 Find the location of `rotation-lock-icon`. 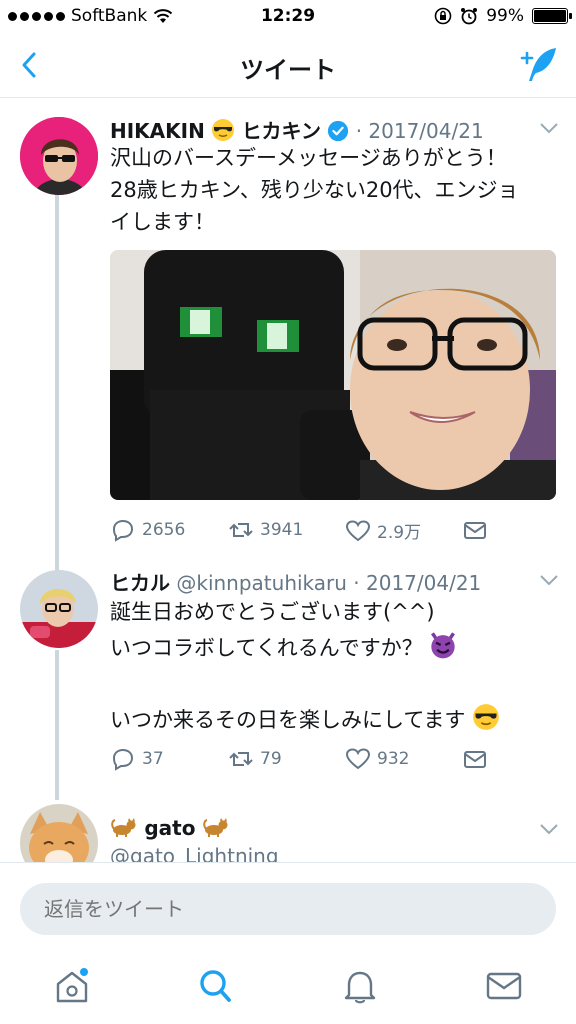

rotation-lock-icon is located at coordinates (443, 16).